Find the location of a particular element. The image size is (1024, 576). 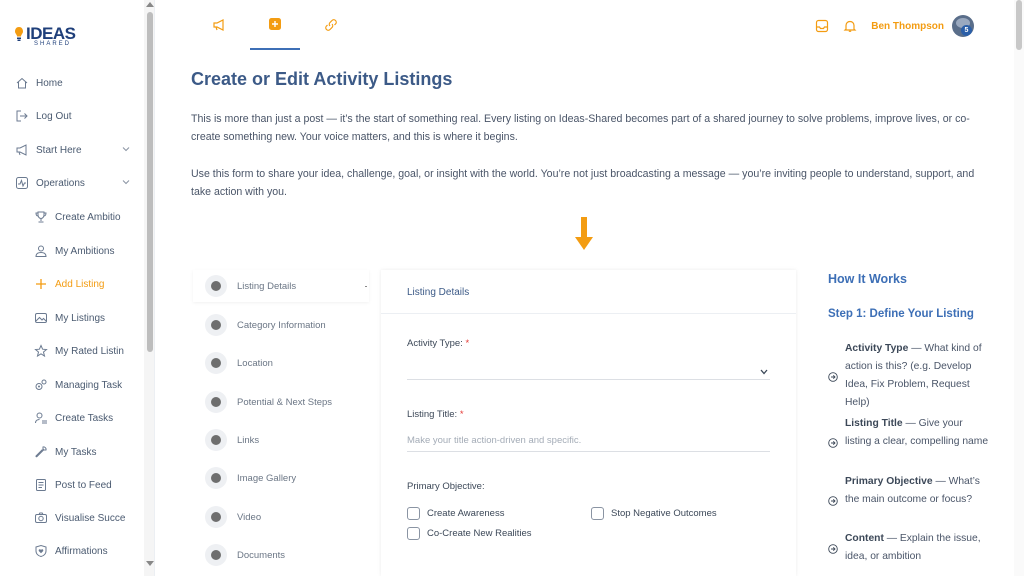

home-icon is located at coordinates (22, 83).